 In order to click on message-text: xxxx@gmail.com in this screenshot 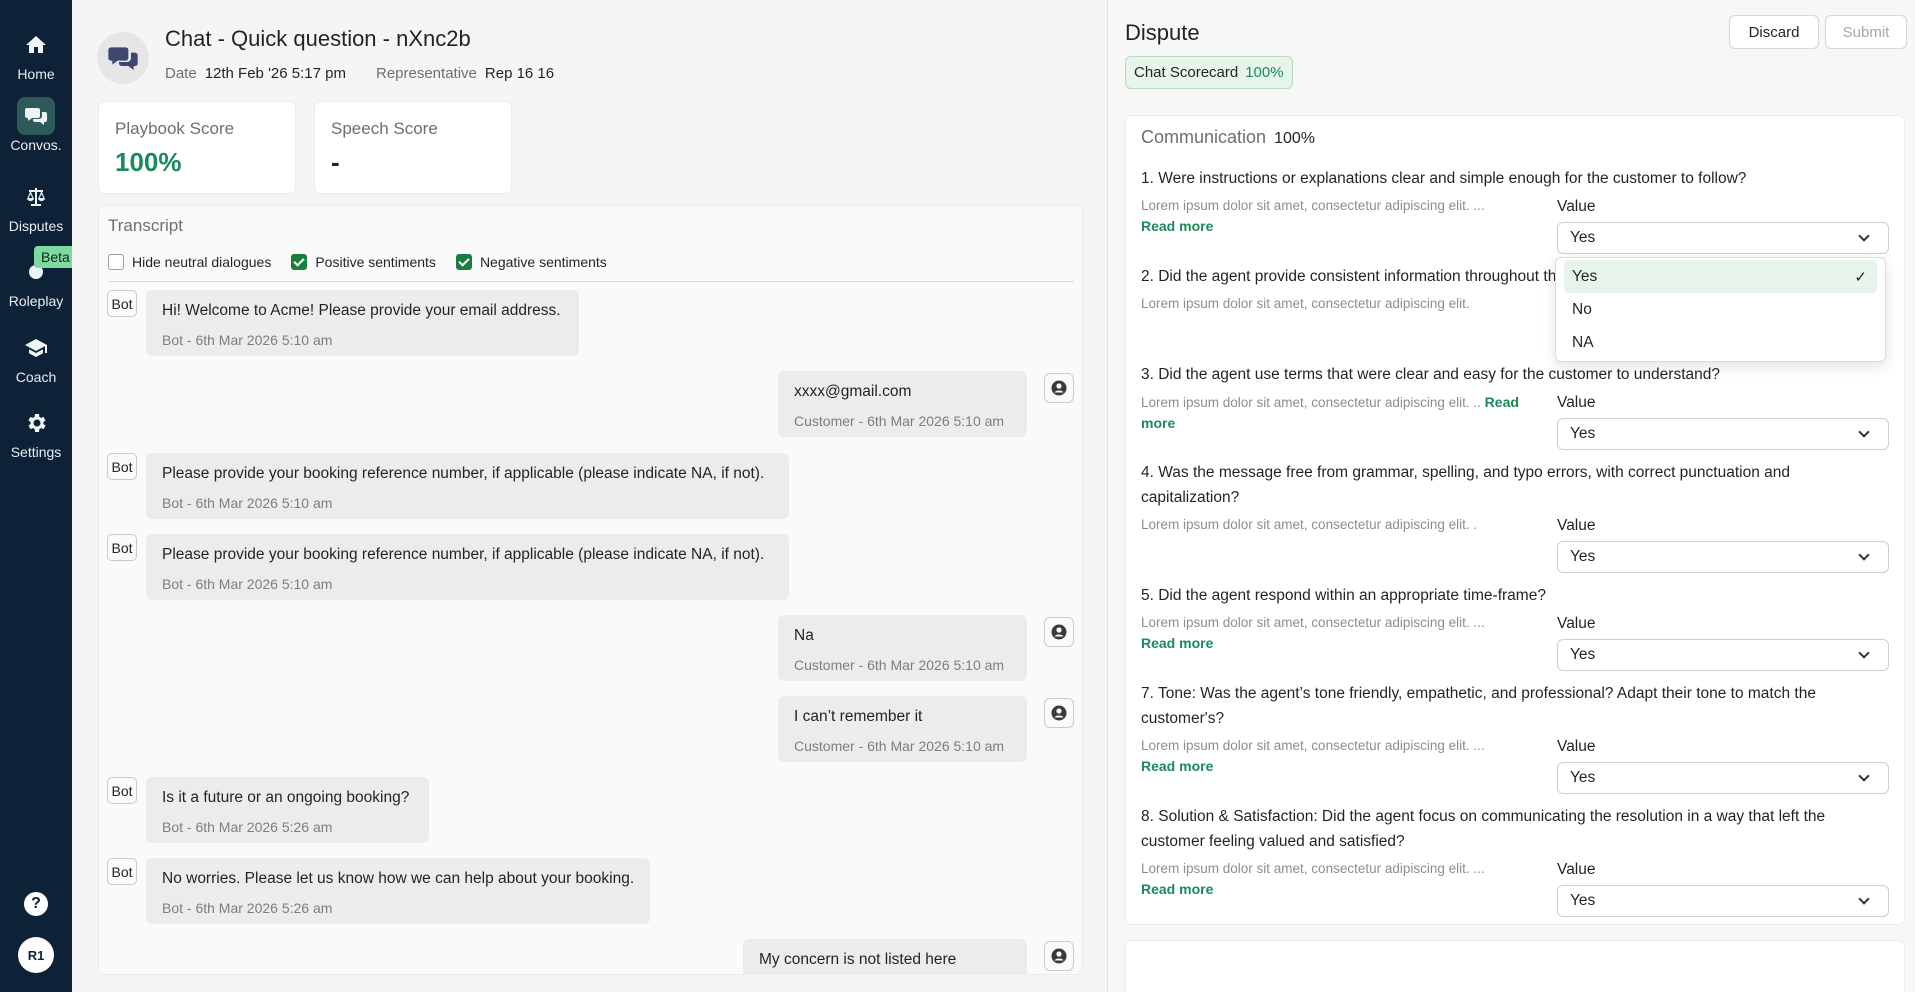, I will do `click(853, 391)`.